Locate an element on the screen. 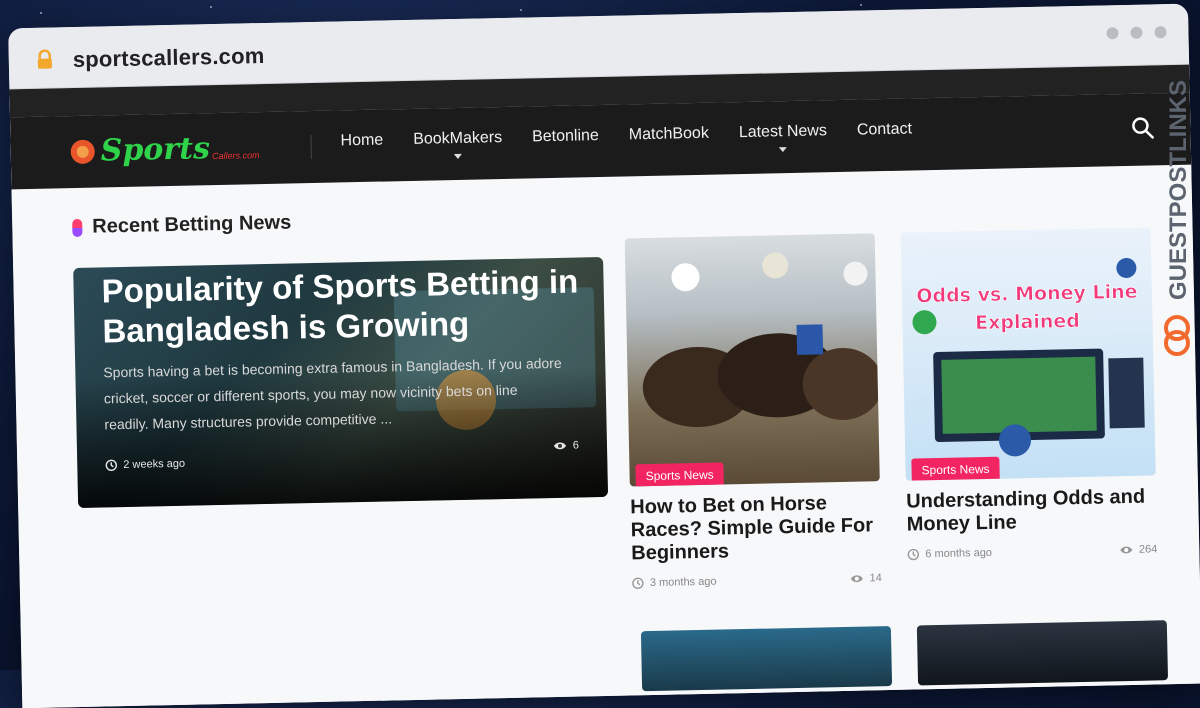 This screenshot has width=1200, height=708. views-count: 264 is located at coordinates (1148, 549).